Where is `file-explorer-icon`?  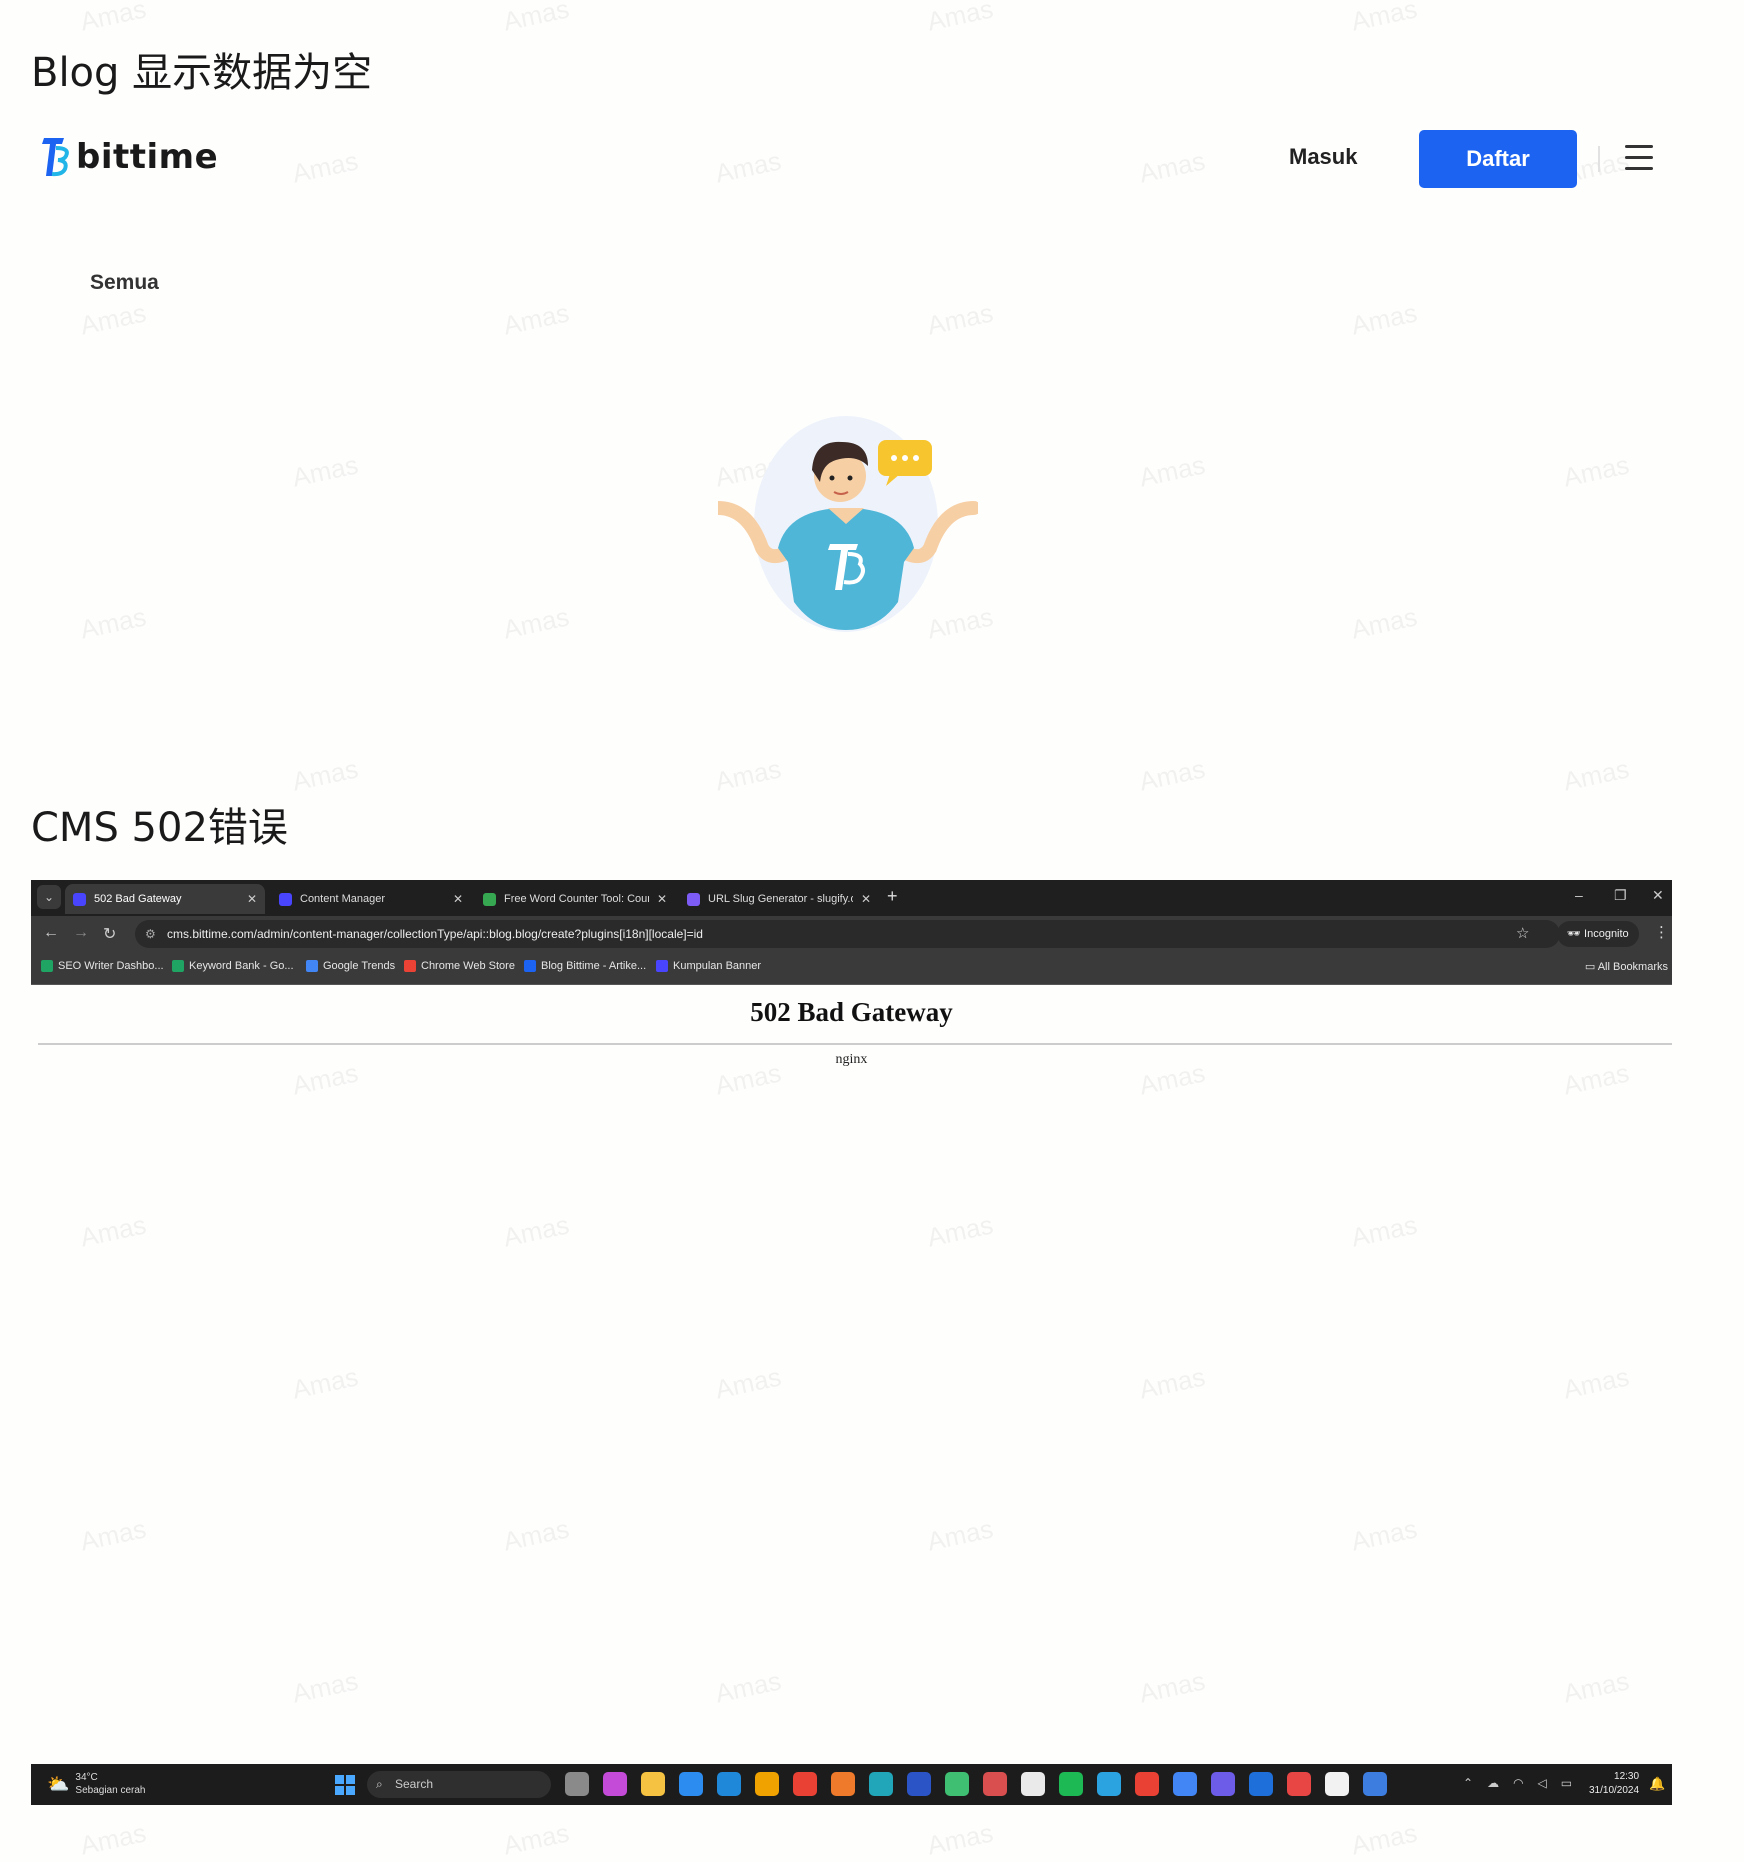 file-explorer-icon is located at coordinates (653, 1784).